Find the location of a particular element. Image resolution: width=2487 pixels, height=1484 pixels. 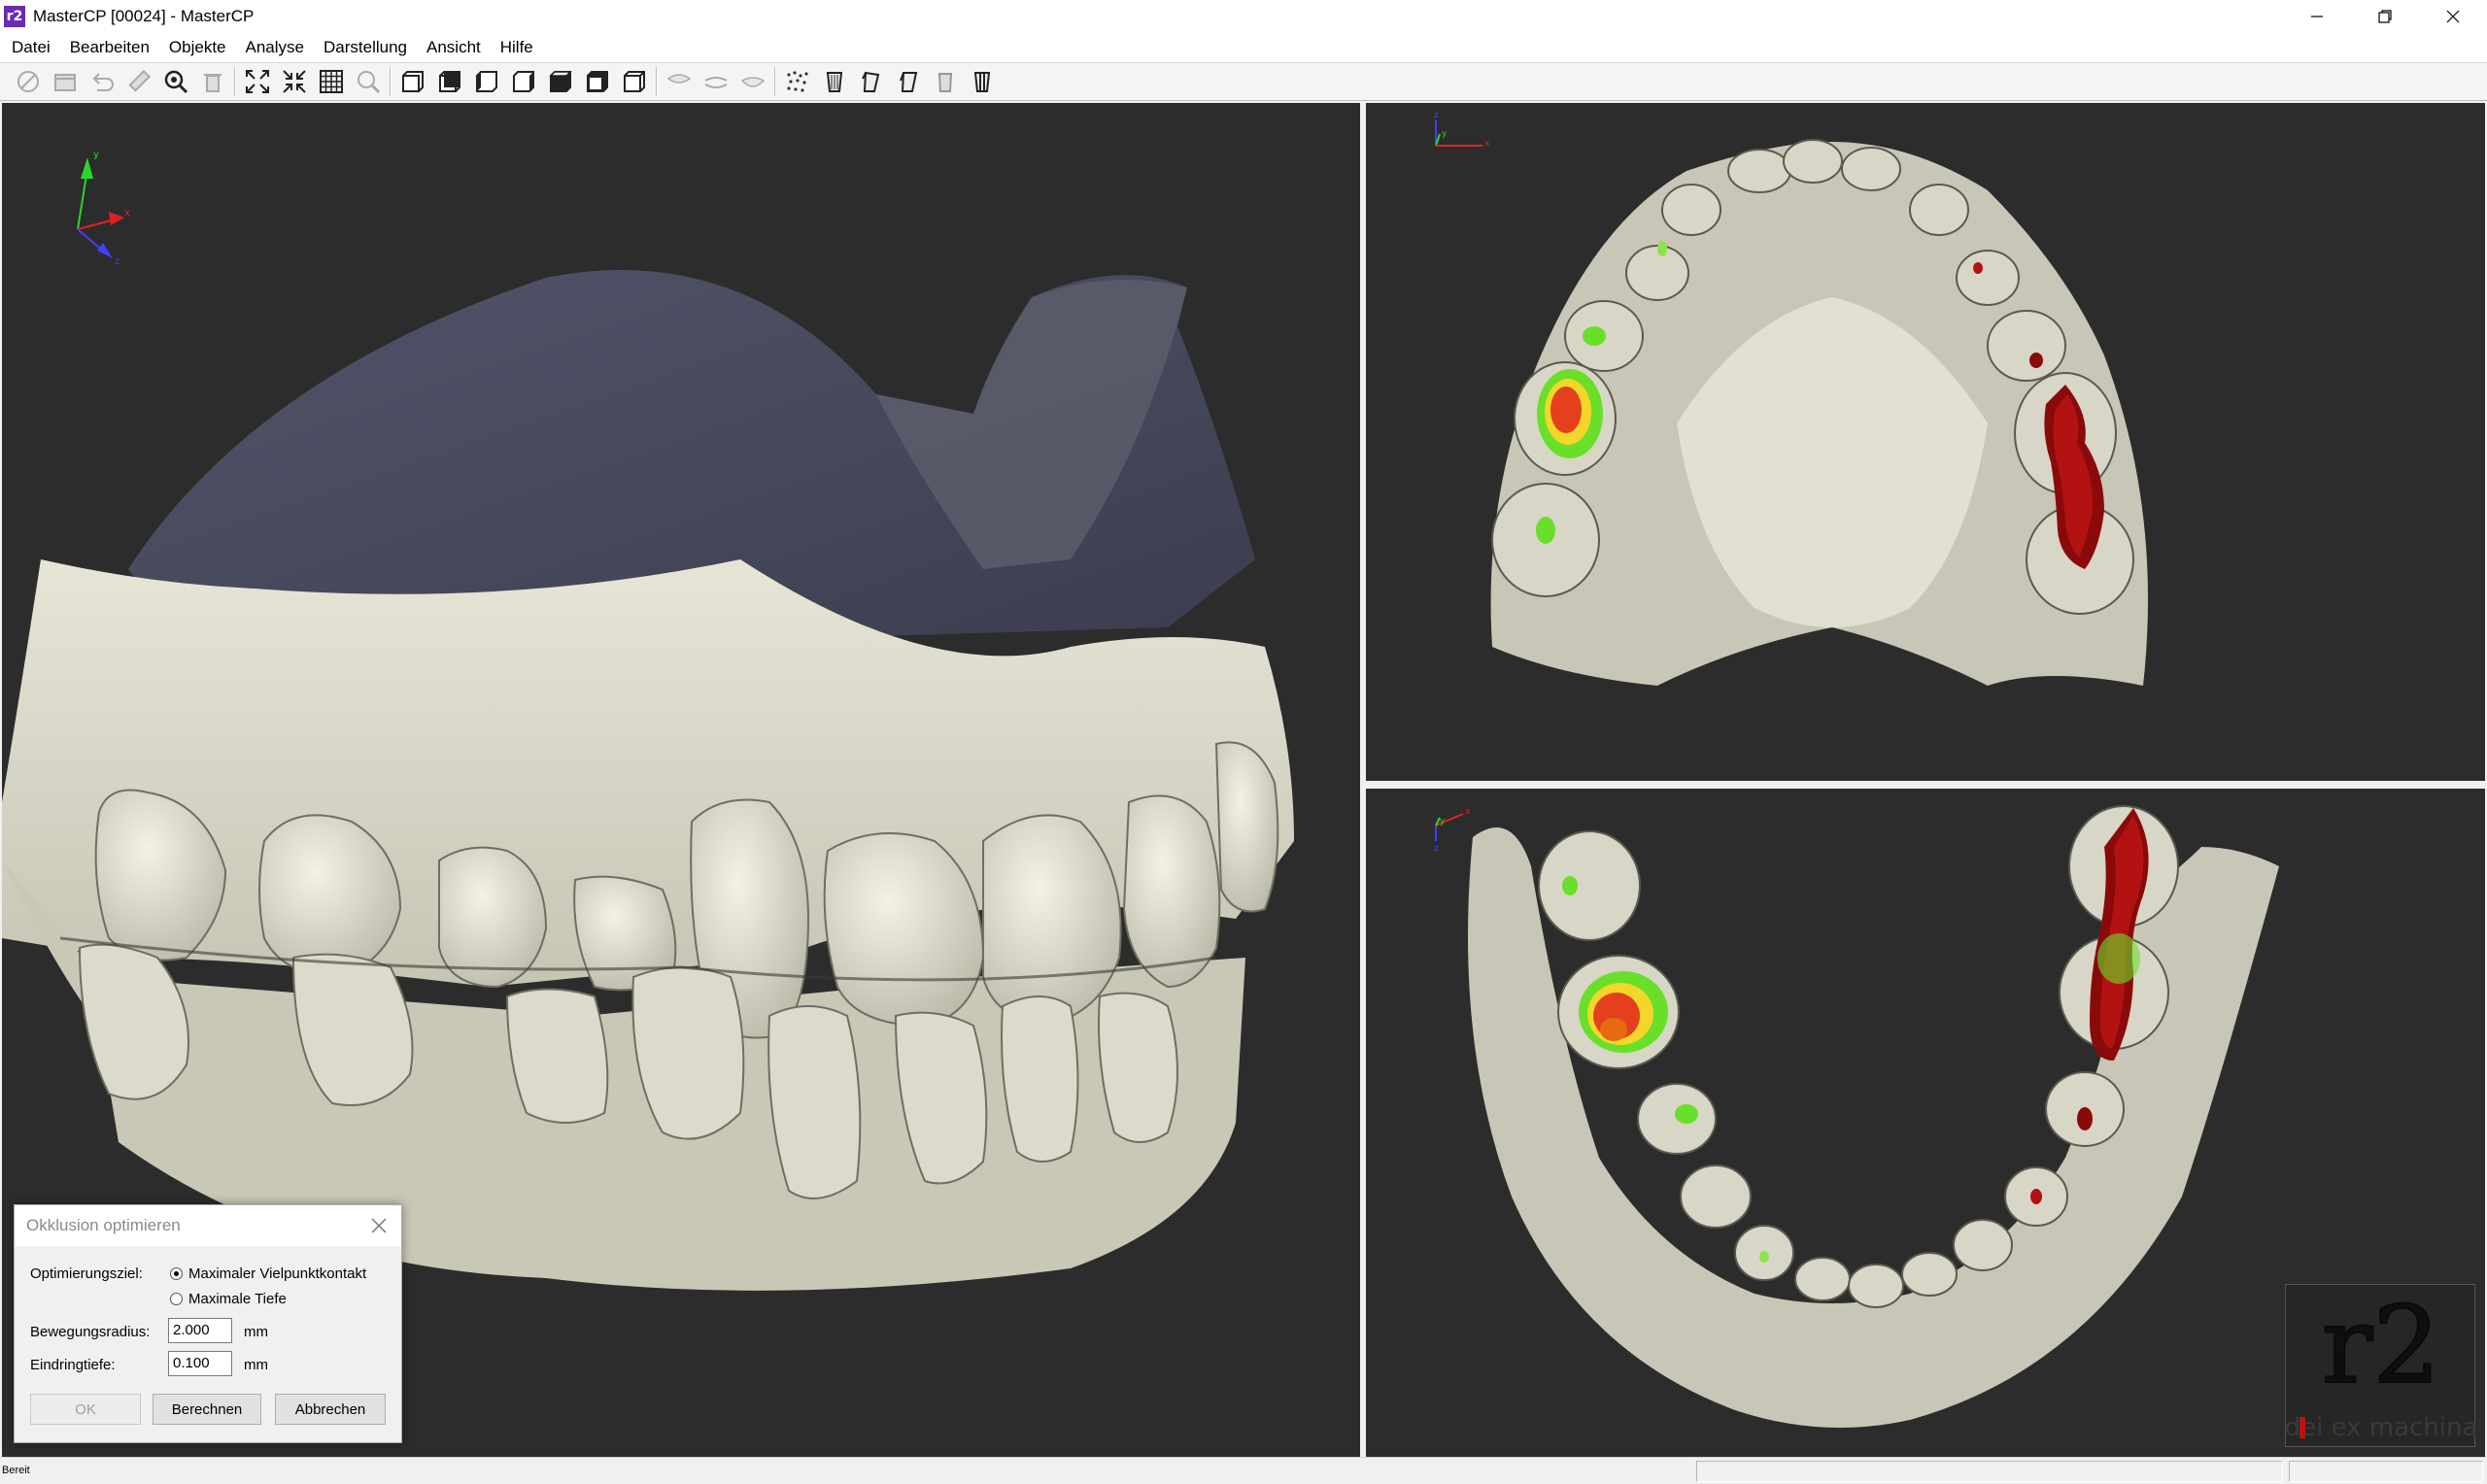

tool-jaw-lower is located at coordinates (752, 82).